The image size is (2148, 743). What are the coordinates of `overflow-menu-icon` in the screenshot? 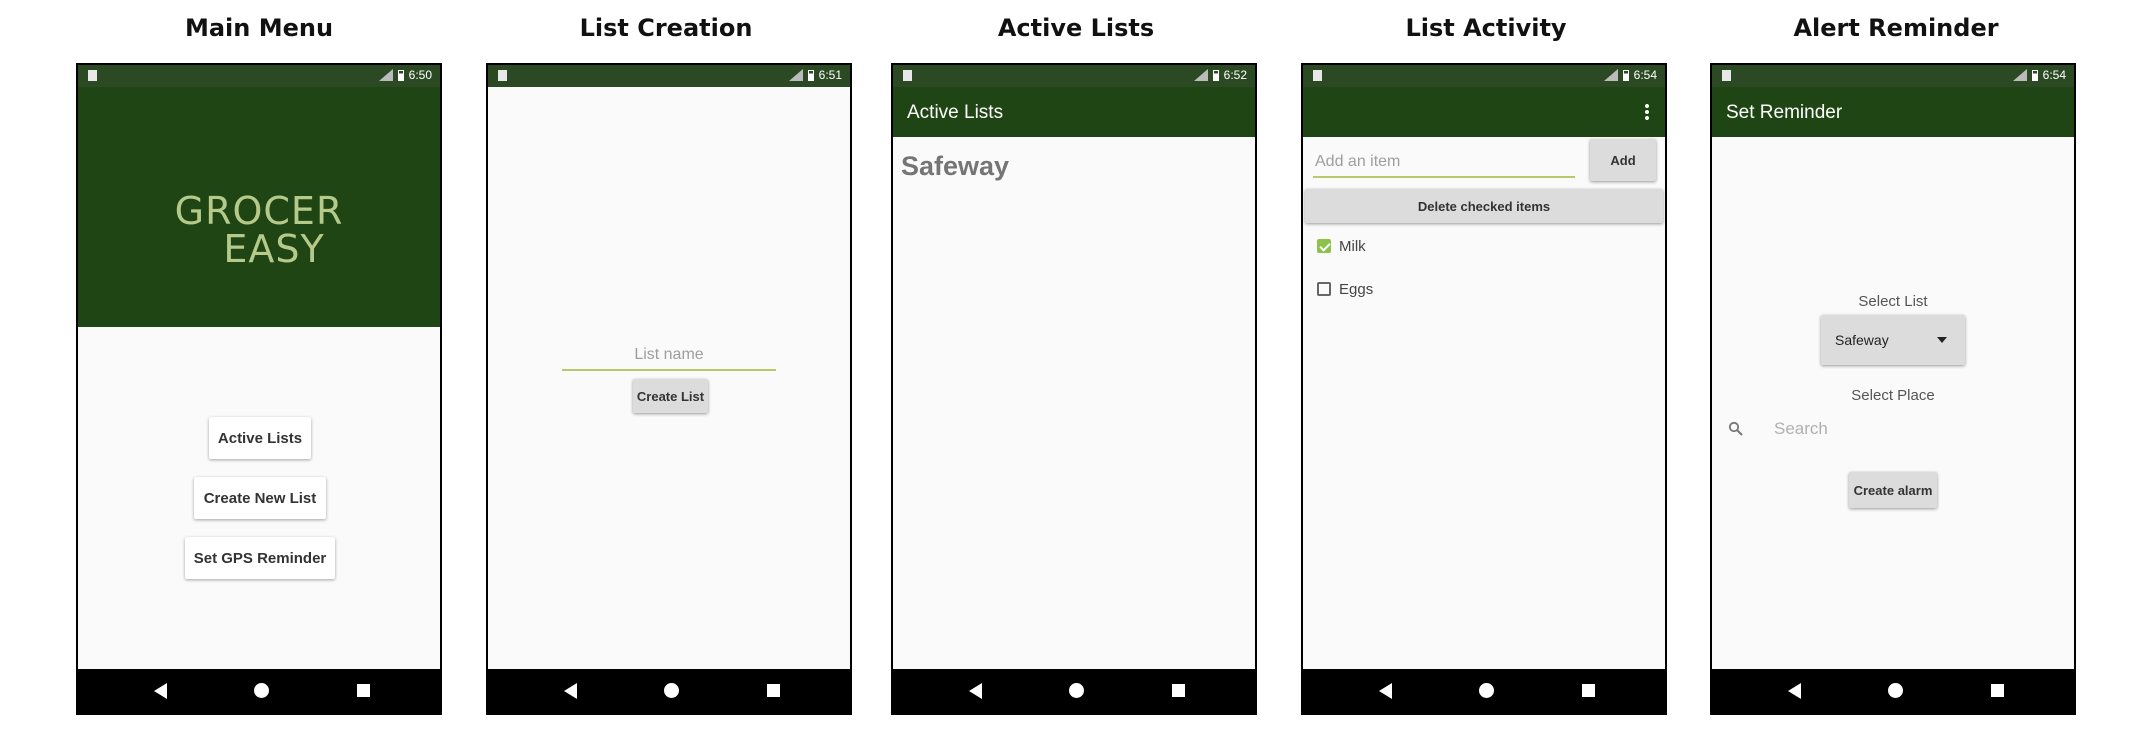 It's located at (1647, 112).